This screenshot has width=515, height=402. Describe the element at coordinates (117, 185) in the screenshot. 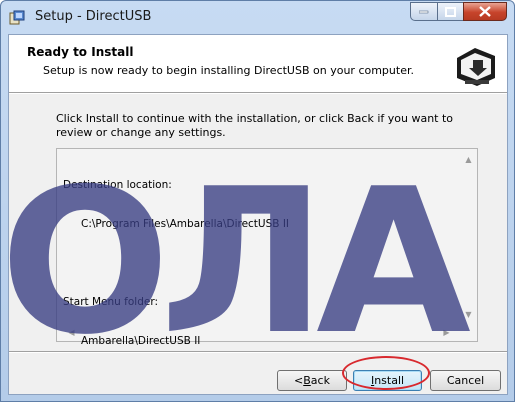

I see `memo-line-destination-label: Destination location:` at that location.